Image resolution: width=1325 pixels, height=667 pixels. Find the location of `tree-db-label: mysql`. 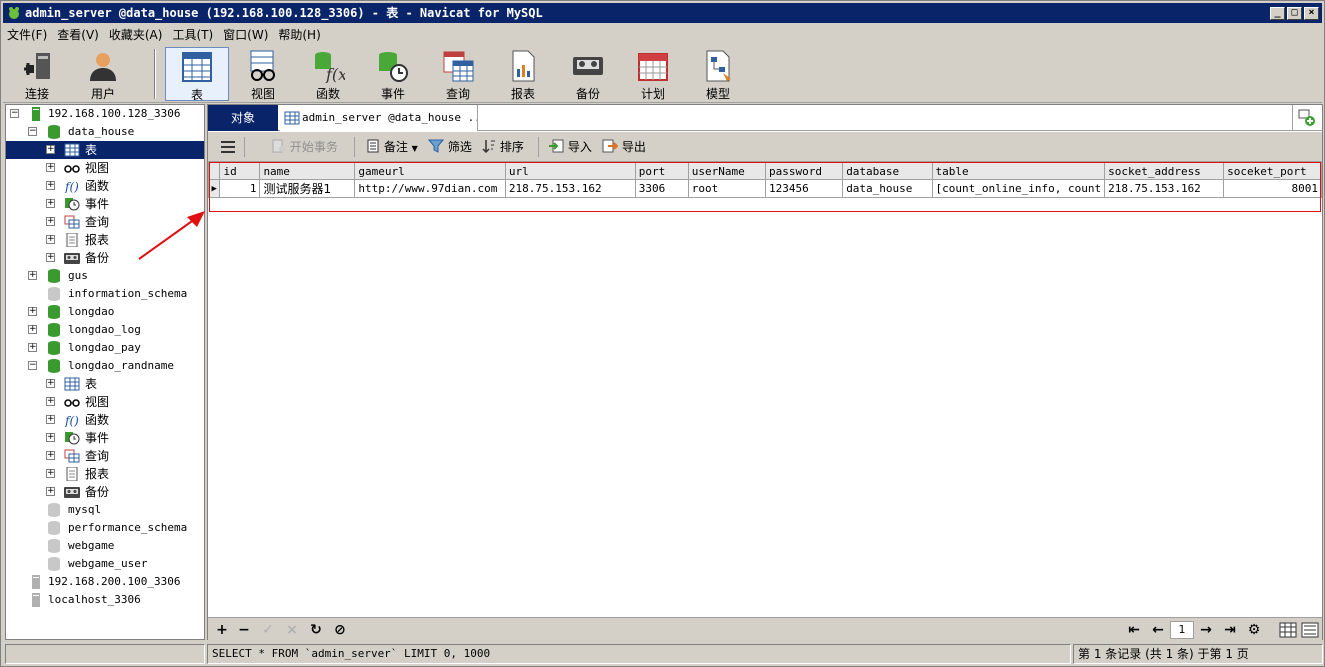

tree-db-label: mysql is located at coordinates (85, 509).